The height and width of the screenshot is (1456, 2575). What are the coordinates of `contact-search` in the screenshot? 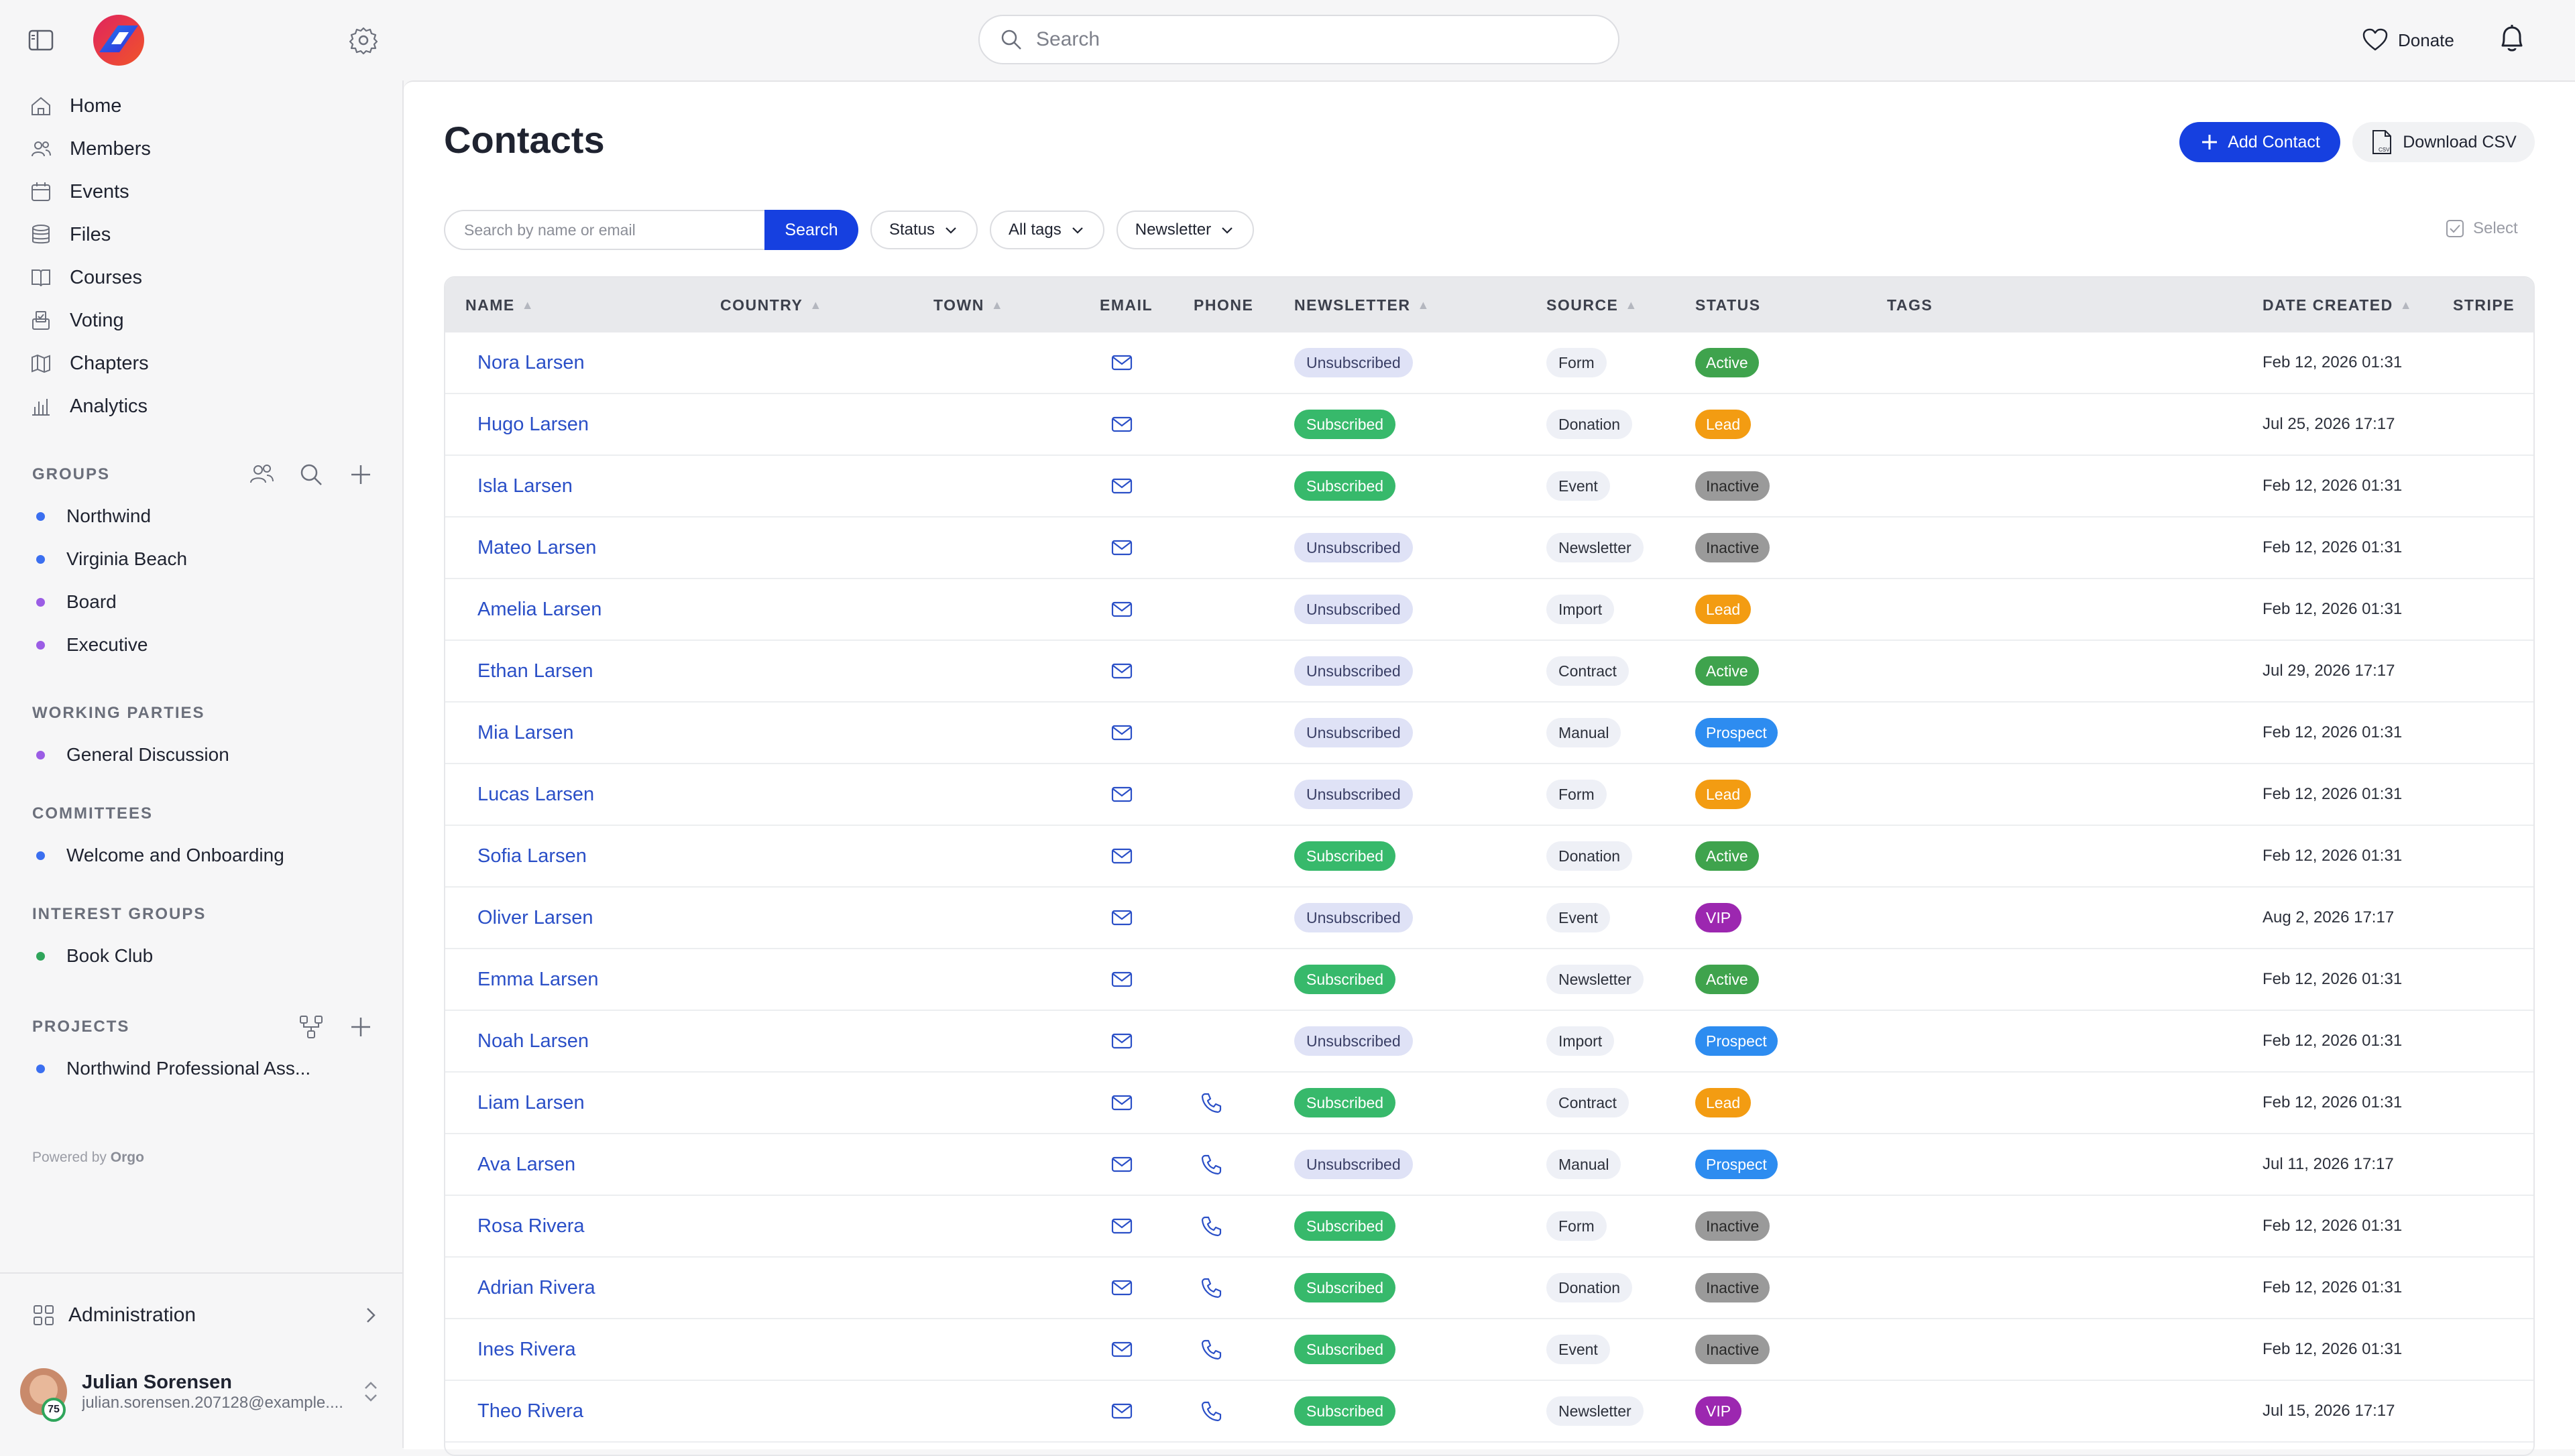 It's located at (604, 230).